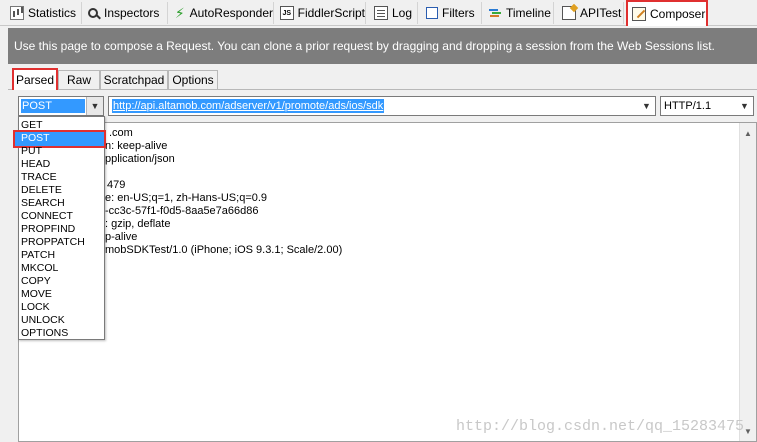 This screenshot has width=757, height=442. What do you see at coordinates (402, 13) in the screenshot?
I see `tab-label: Log` at bounding box center [402, 13].